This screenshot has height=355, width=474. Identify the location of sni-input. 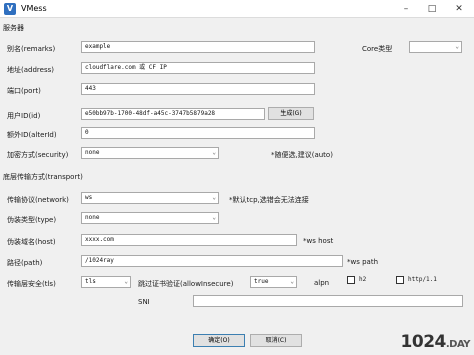
(328, 301).